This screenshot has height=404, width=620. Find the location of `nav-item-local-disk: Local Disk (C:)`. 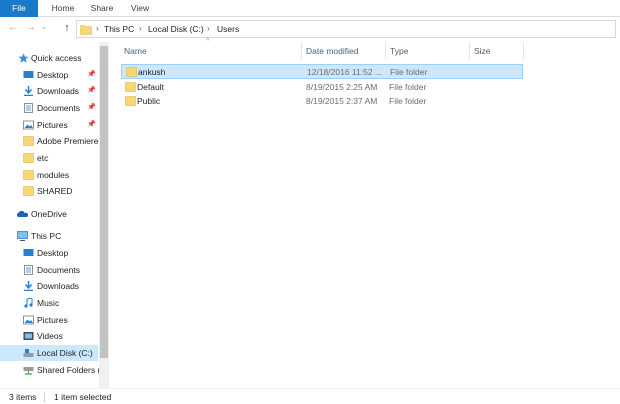

nav-item-local-disk: Local Disk (C:) is located at coordinates (49, 353).